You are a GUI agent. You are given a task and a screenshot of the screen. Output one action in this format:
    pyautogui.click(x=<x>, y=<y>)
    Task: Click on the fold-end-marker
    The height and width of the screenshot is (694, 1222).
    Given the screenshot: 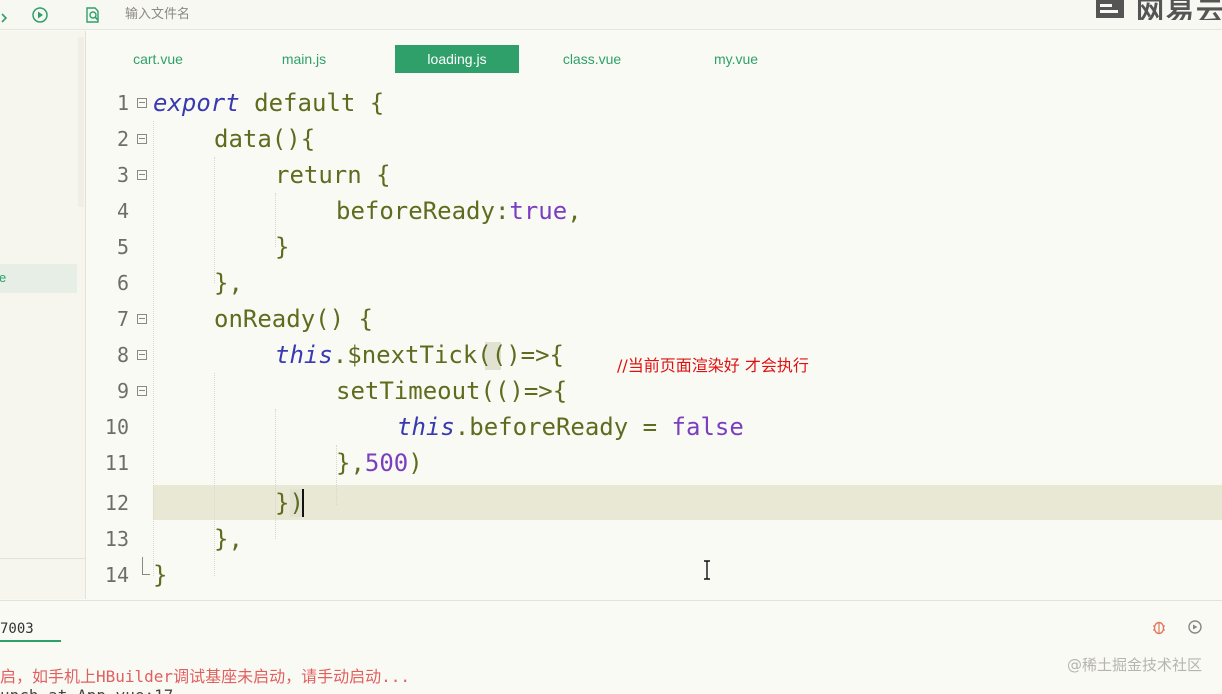 What is the action you would take?
    pyautogui.click(x=146, y=566)
    